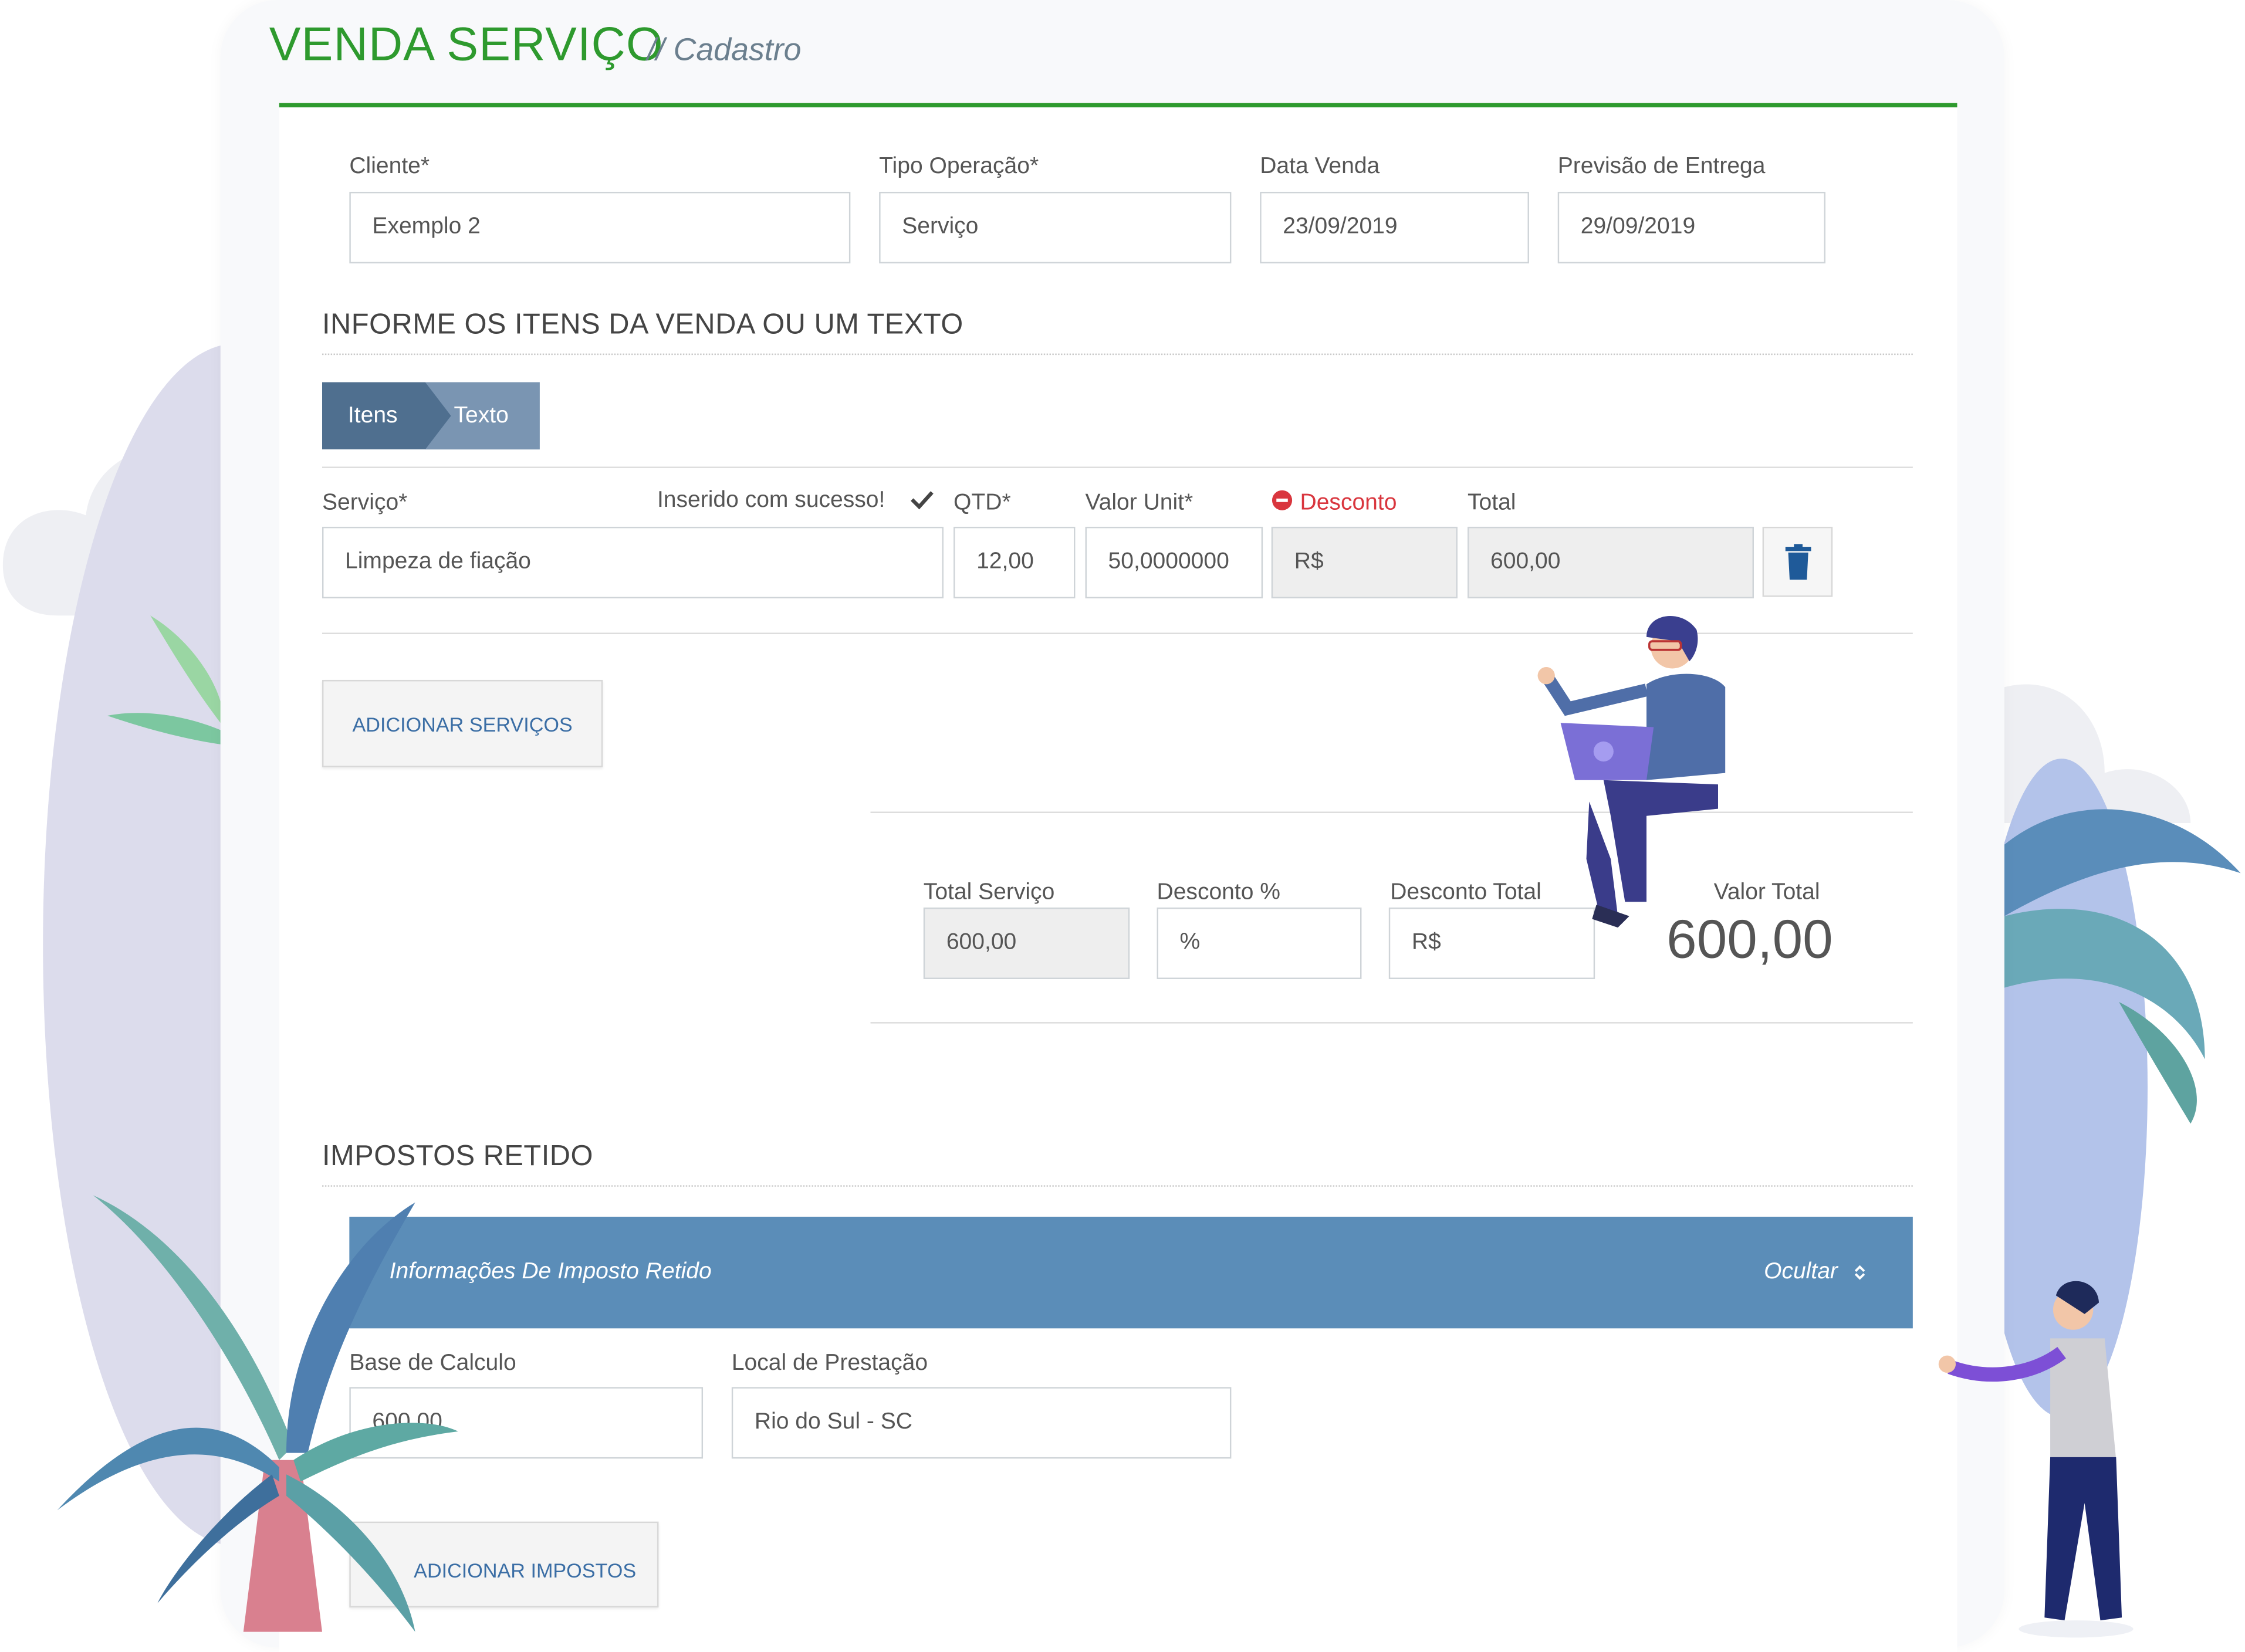 The height and width of the screenshot is (1652, 2245). What do you see at coordinates (550, 1272) in the screenshot?
I see `accordion-title: Informações De Imposto Retido` at bounding box center [550, 1272].